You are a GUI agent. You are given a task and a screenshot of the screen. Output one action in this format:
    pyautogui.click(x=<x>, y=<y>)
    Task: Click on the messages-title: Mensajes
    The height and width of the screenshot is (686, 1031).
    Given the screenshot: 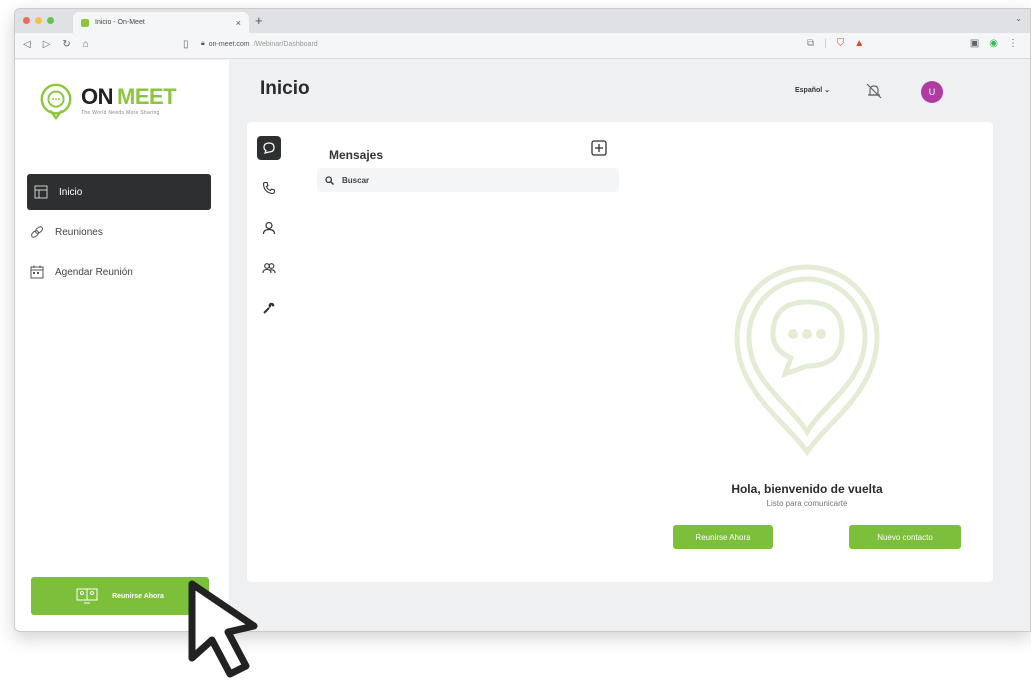 What is the action you would take?
    pyautogui.click(x=356, y=155)
    